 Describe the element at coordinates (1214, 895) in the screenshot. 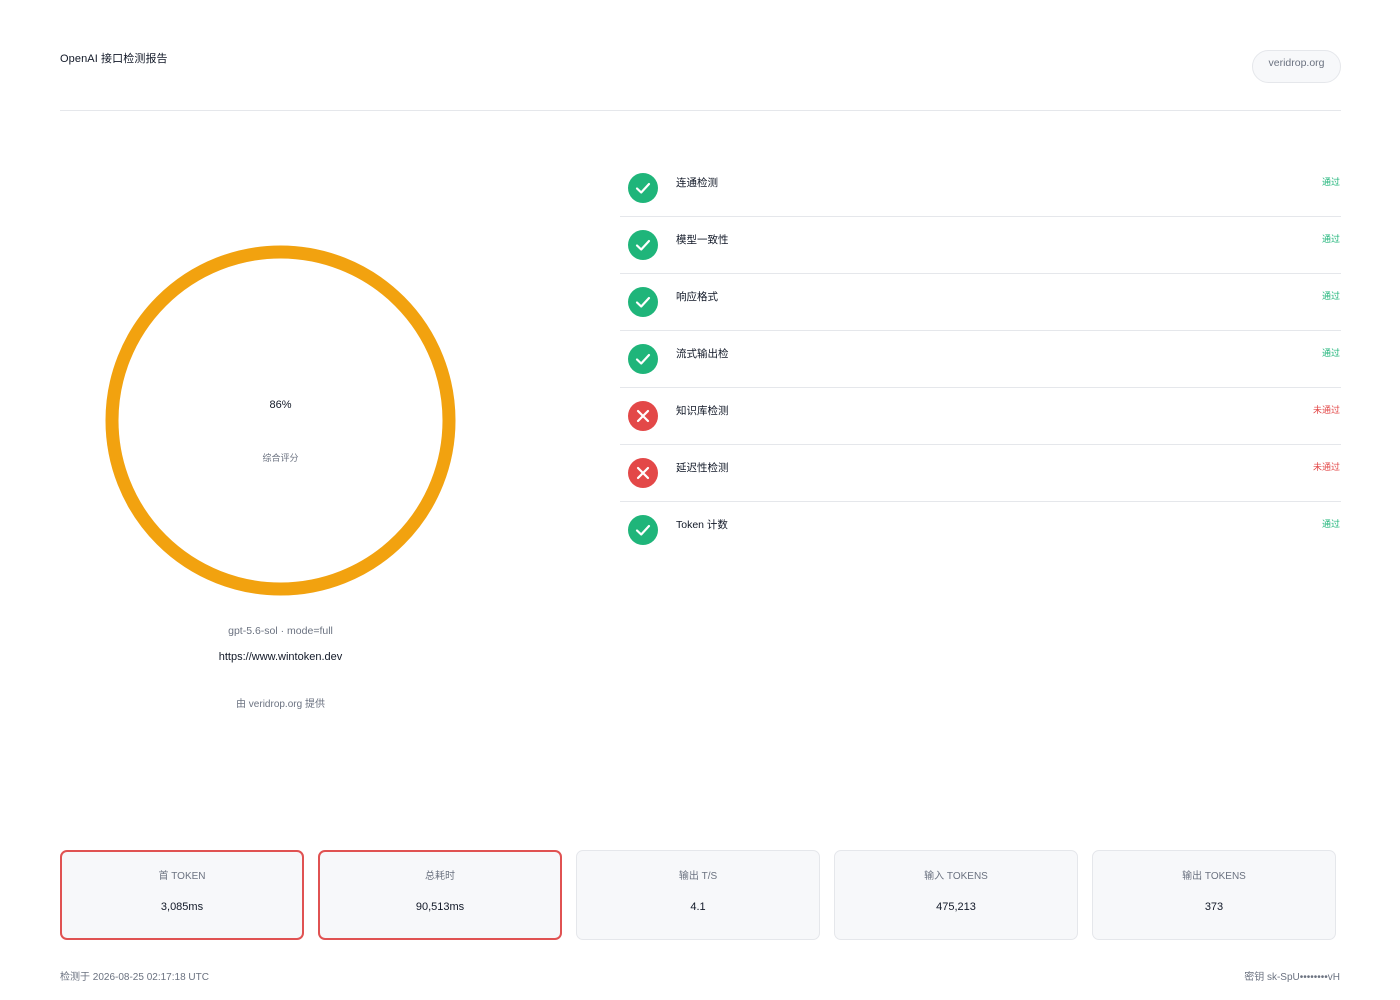

I see `metric-card-output-tokens: 输出 TOKENS 373` at that location.